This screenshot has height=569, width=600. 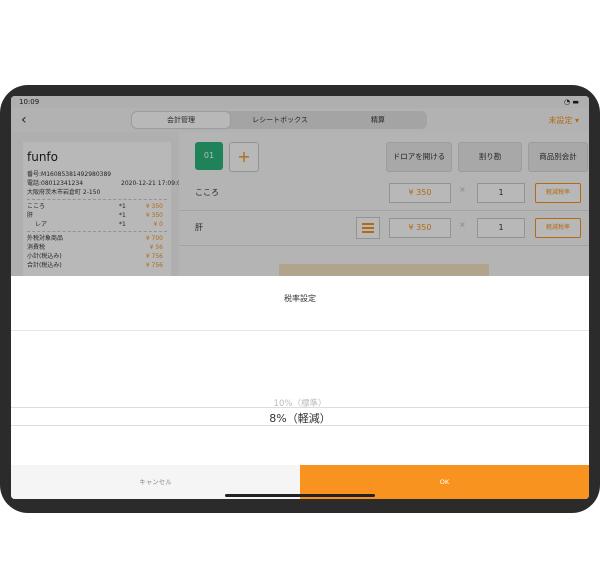 I want to click on picker-option-reduced: 8%（軽減）, so click(x=300, y=418).